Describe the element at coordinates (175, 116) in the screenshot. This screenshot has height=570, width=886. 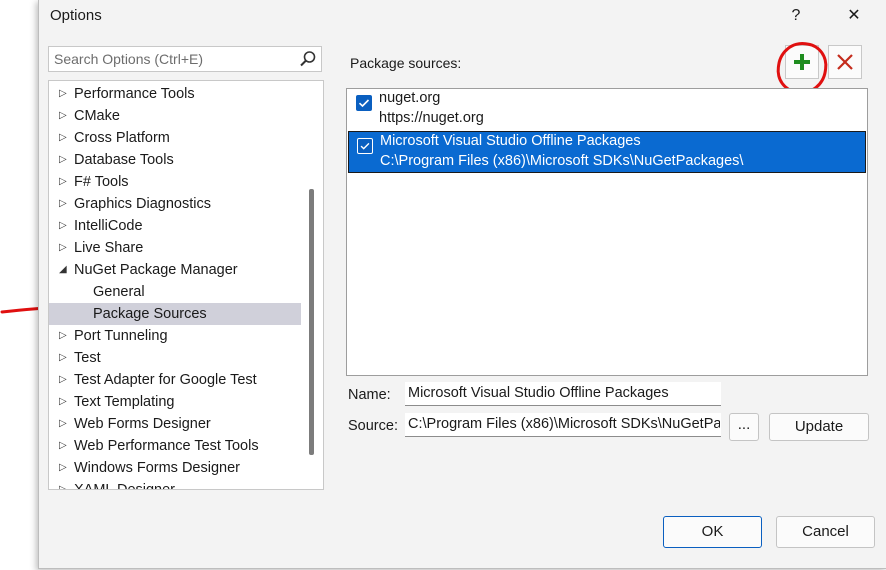
I see `tree-item-cmake: ▷ CMake` at that location.